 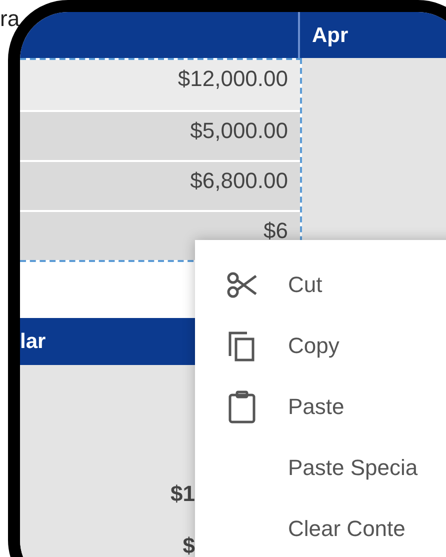 What do you see at coordinates (10, 19) in the screenshot?
I see `cell-text: ra` at bounding box center [10, 19].